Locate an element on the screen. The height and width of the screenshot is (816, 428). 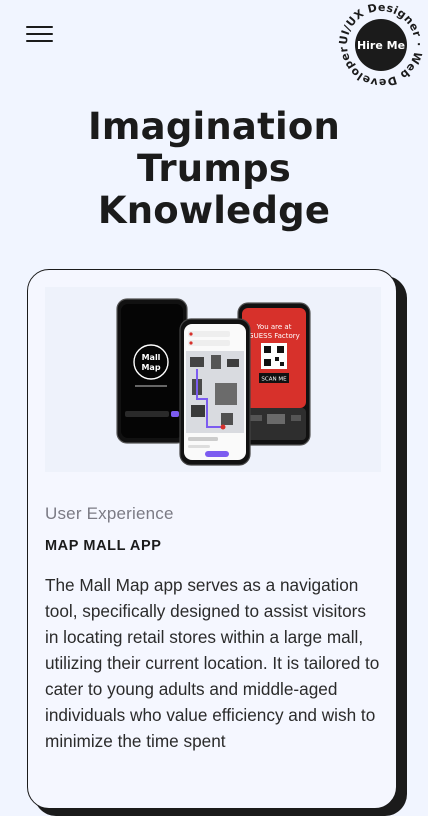
phone-center is located at coordinates (215, 392).